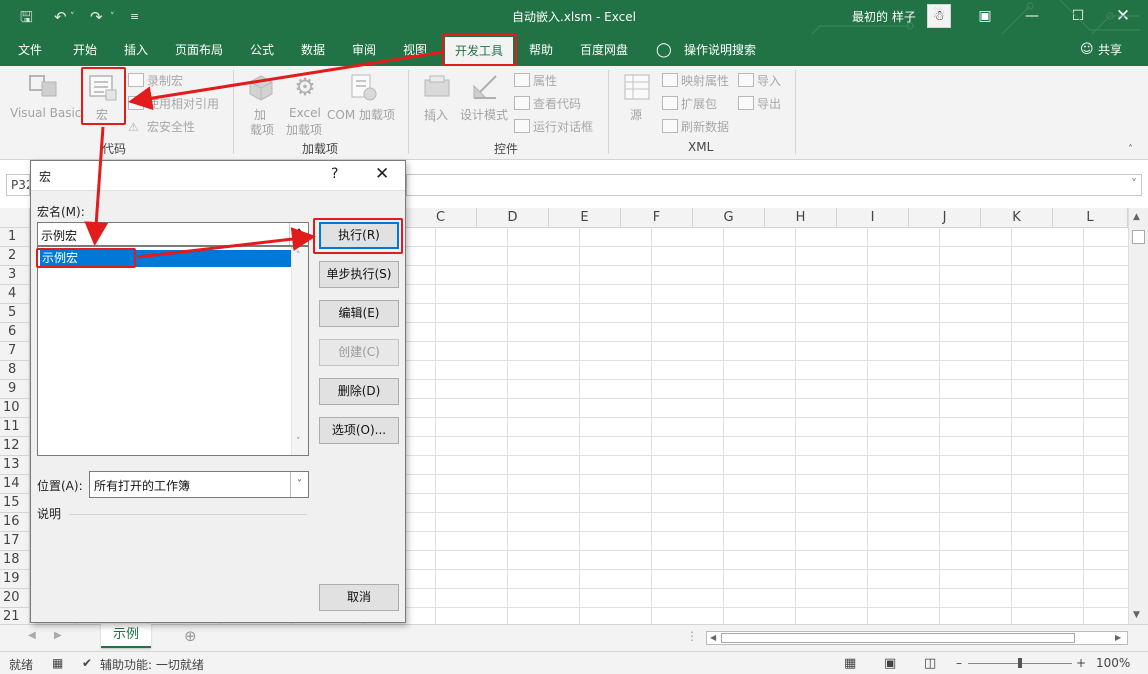 Image resolution: width=1148 pixels, height=674 pixels. What do you see at coordinates (985, 16) in the screenshot?
I see `ribbon-display-options-icon: ▣` at bounding box center [985, 16].